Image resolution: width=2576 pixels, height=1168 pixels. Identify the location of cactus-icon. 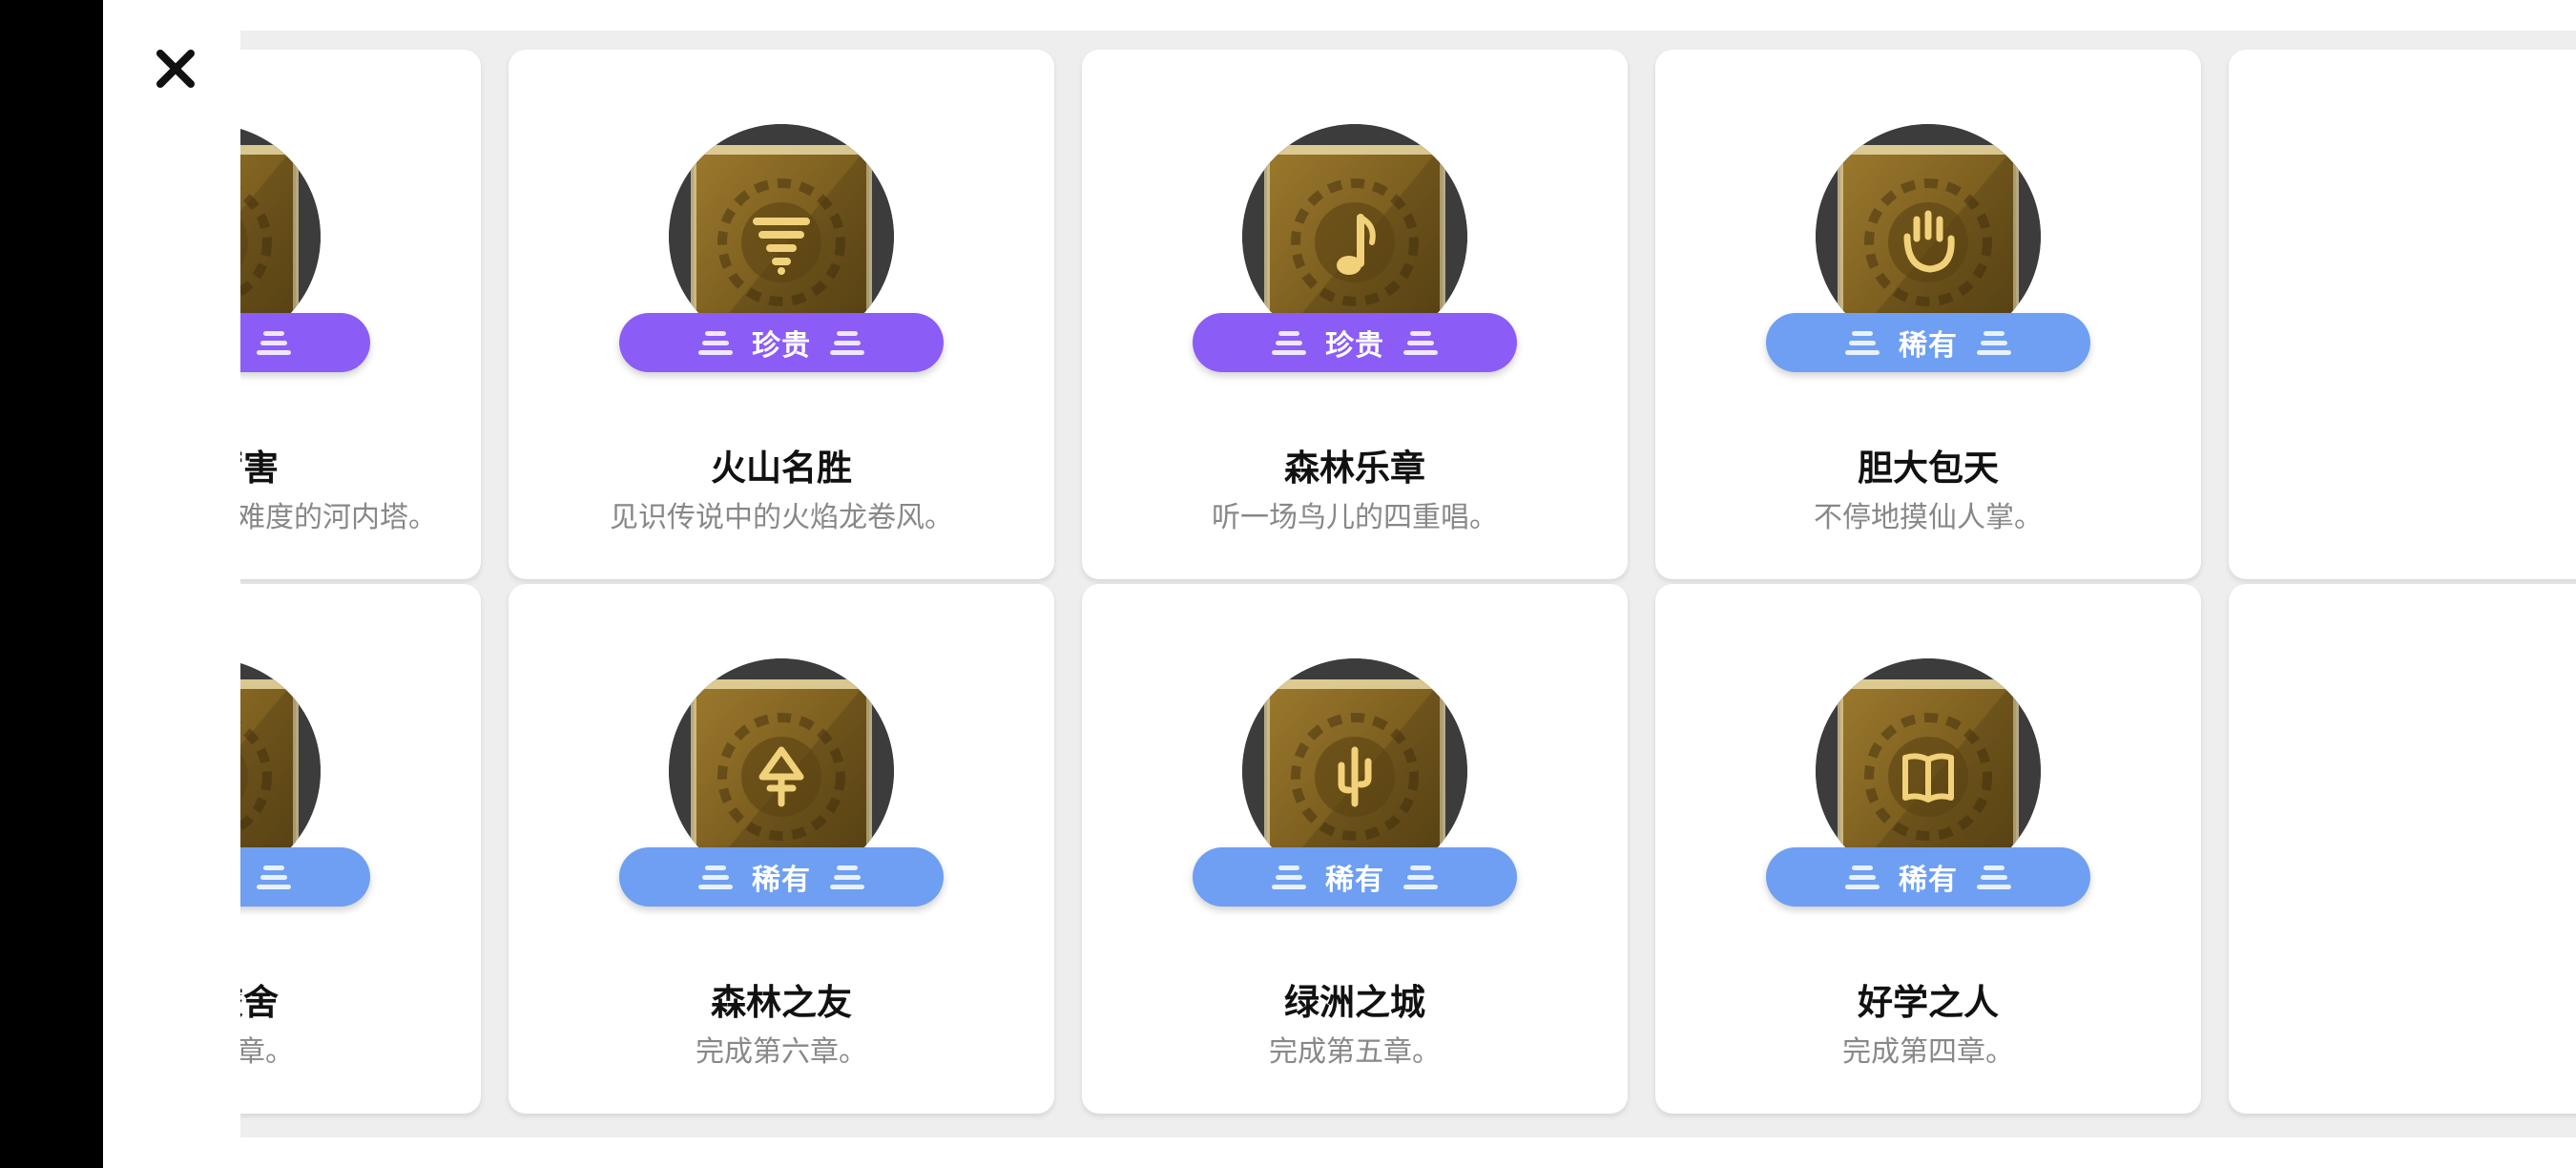
(1354, 753).